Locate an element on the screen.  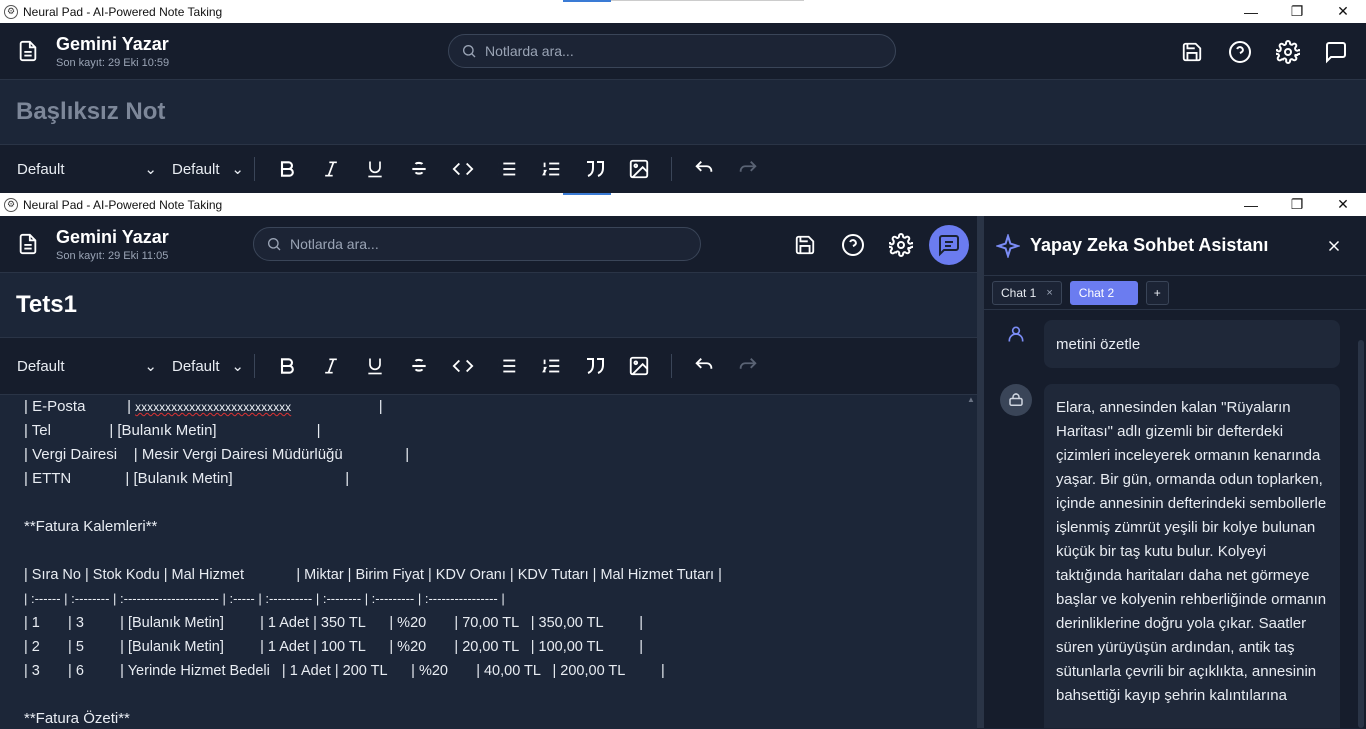
chat-tab-label: Chat 2 is located at coordinates (1096, 292).